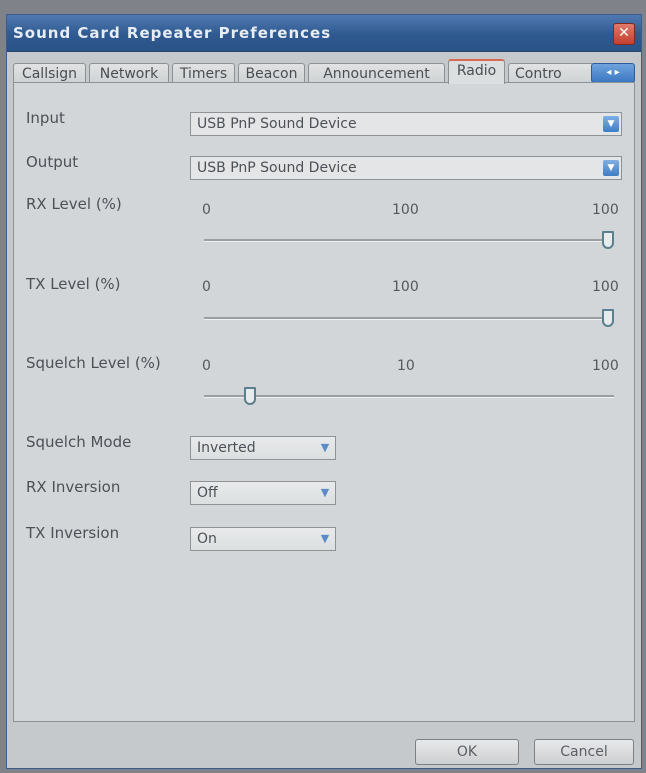 This screenshot has width=646, height=773. Describe the element at coordinates (624, 34) in the screenshot. I see `close-icon: ✕` at that location.